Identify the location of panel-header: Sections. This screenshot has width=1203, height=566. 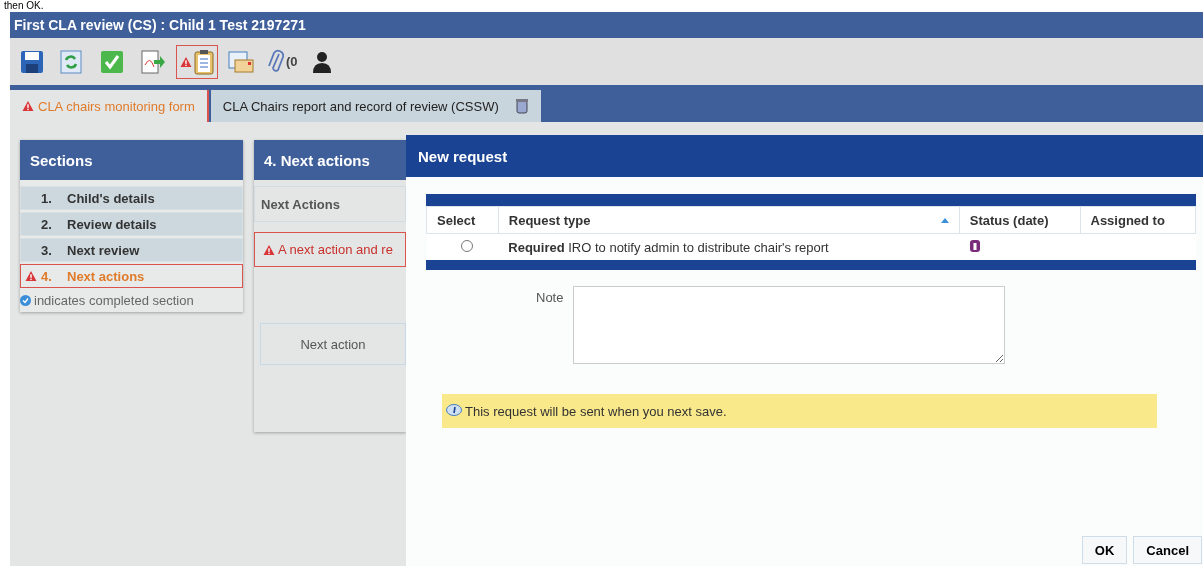
(131, 160).